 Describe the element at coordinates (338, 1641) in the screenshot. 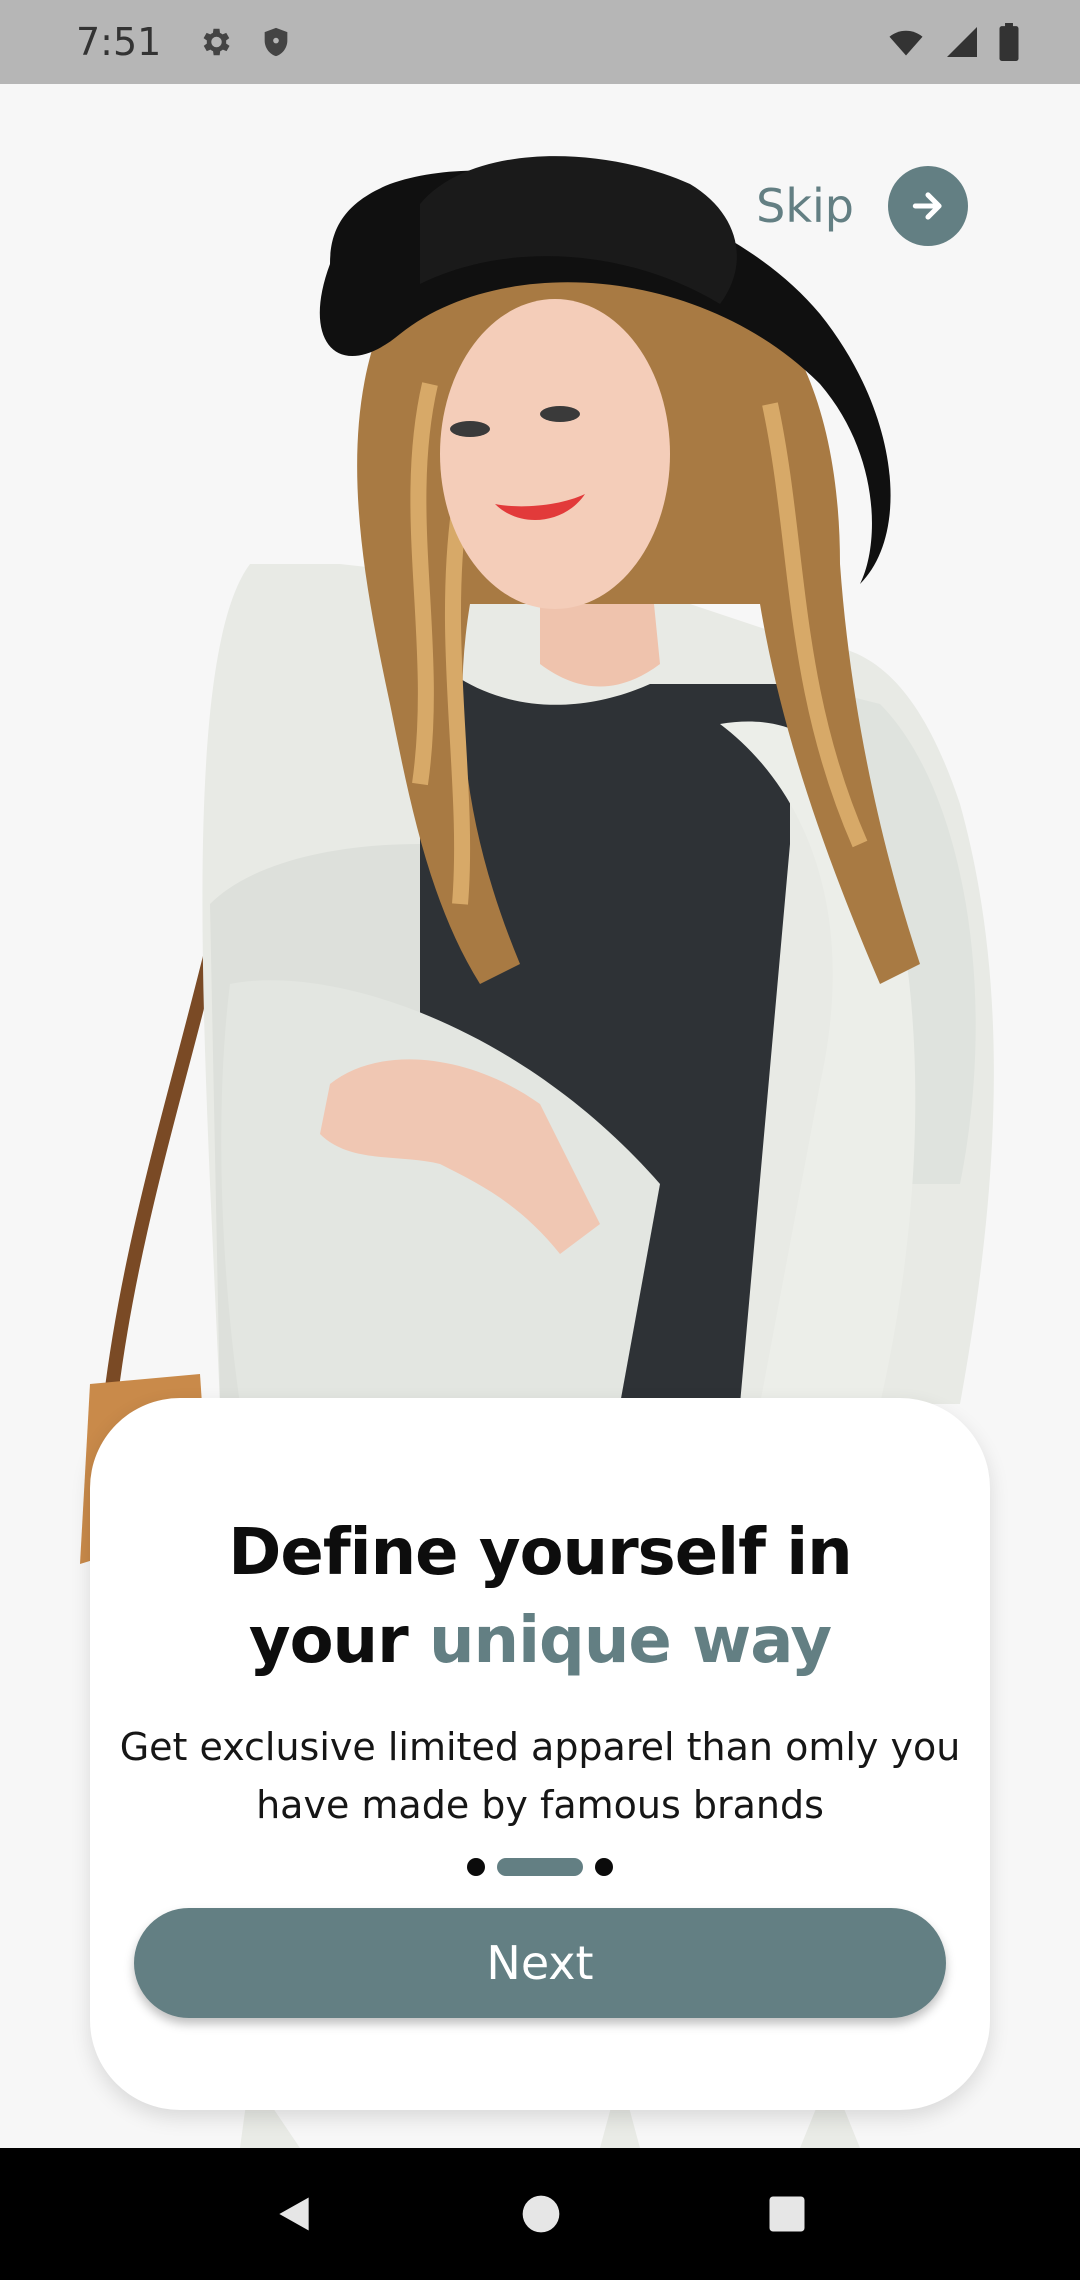

I see `title-line-2-prefix: your` at that location.